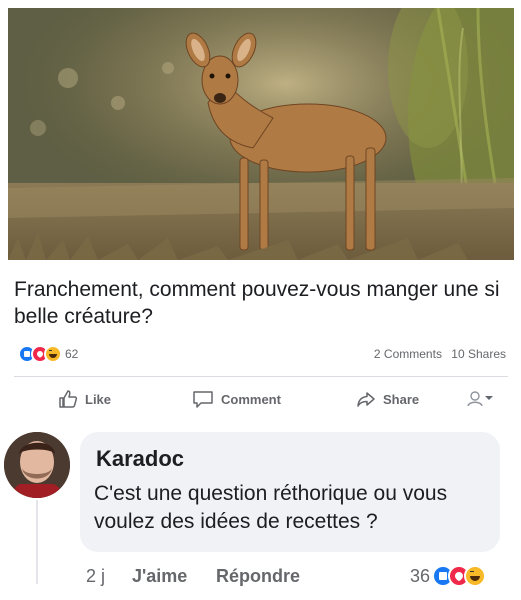 The height and width of the screenshot is (600, 521). Describe the element at coordinates (203, 399) in the screenshot. I see `comment-icon` at that location.